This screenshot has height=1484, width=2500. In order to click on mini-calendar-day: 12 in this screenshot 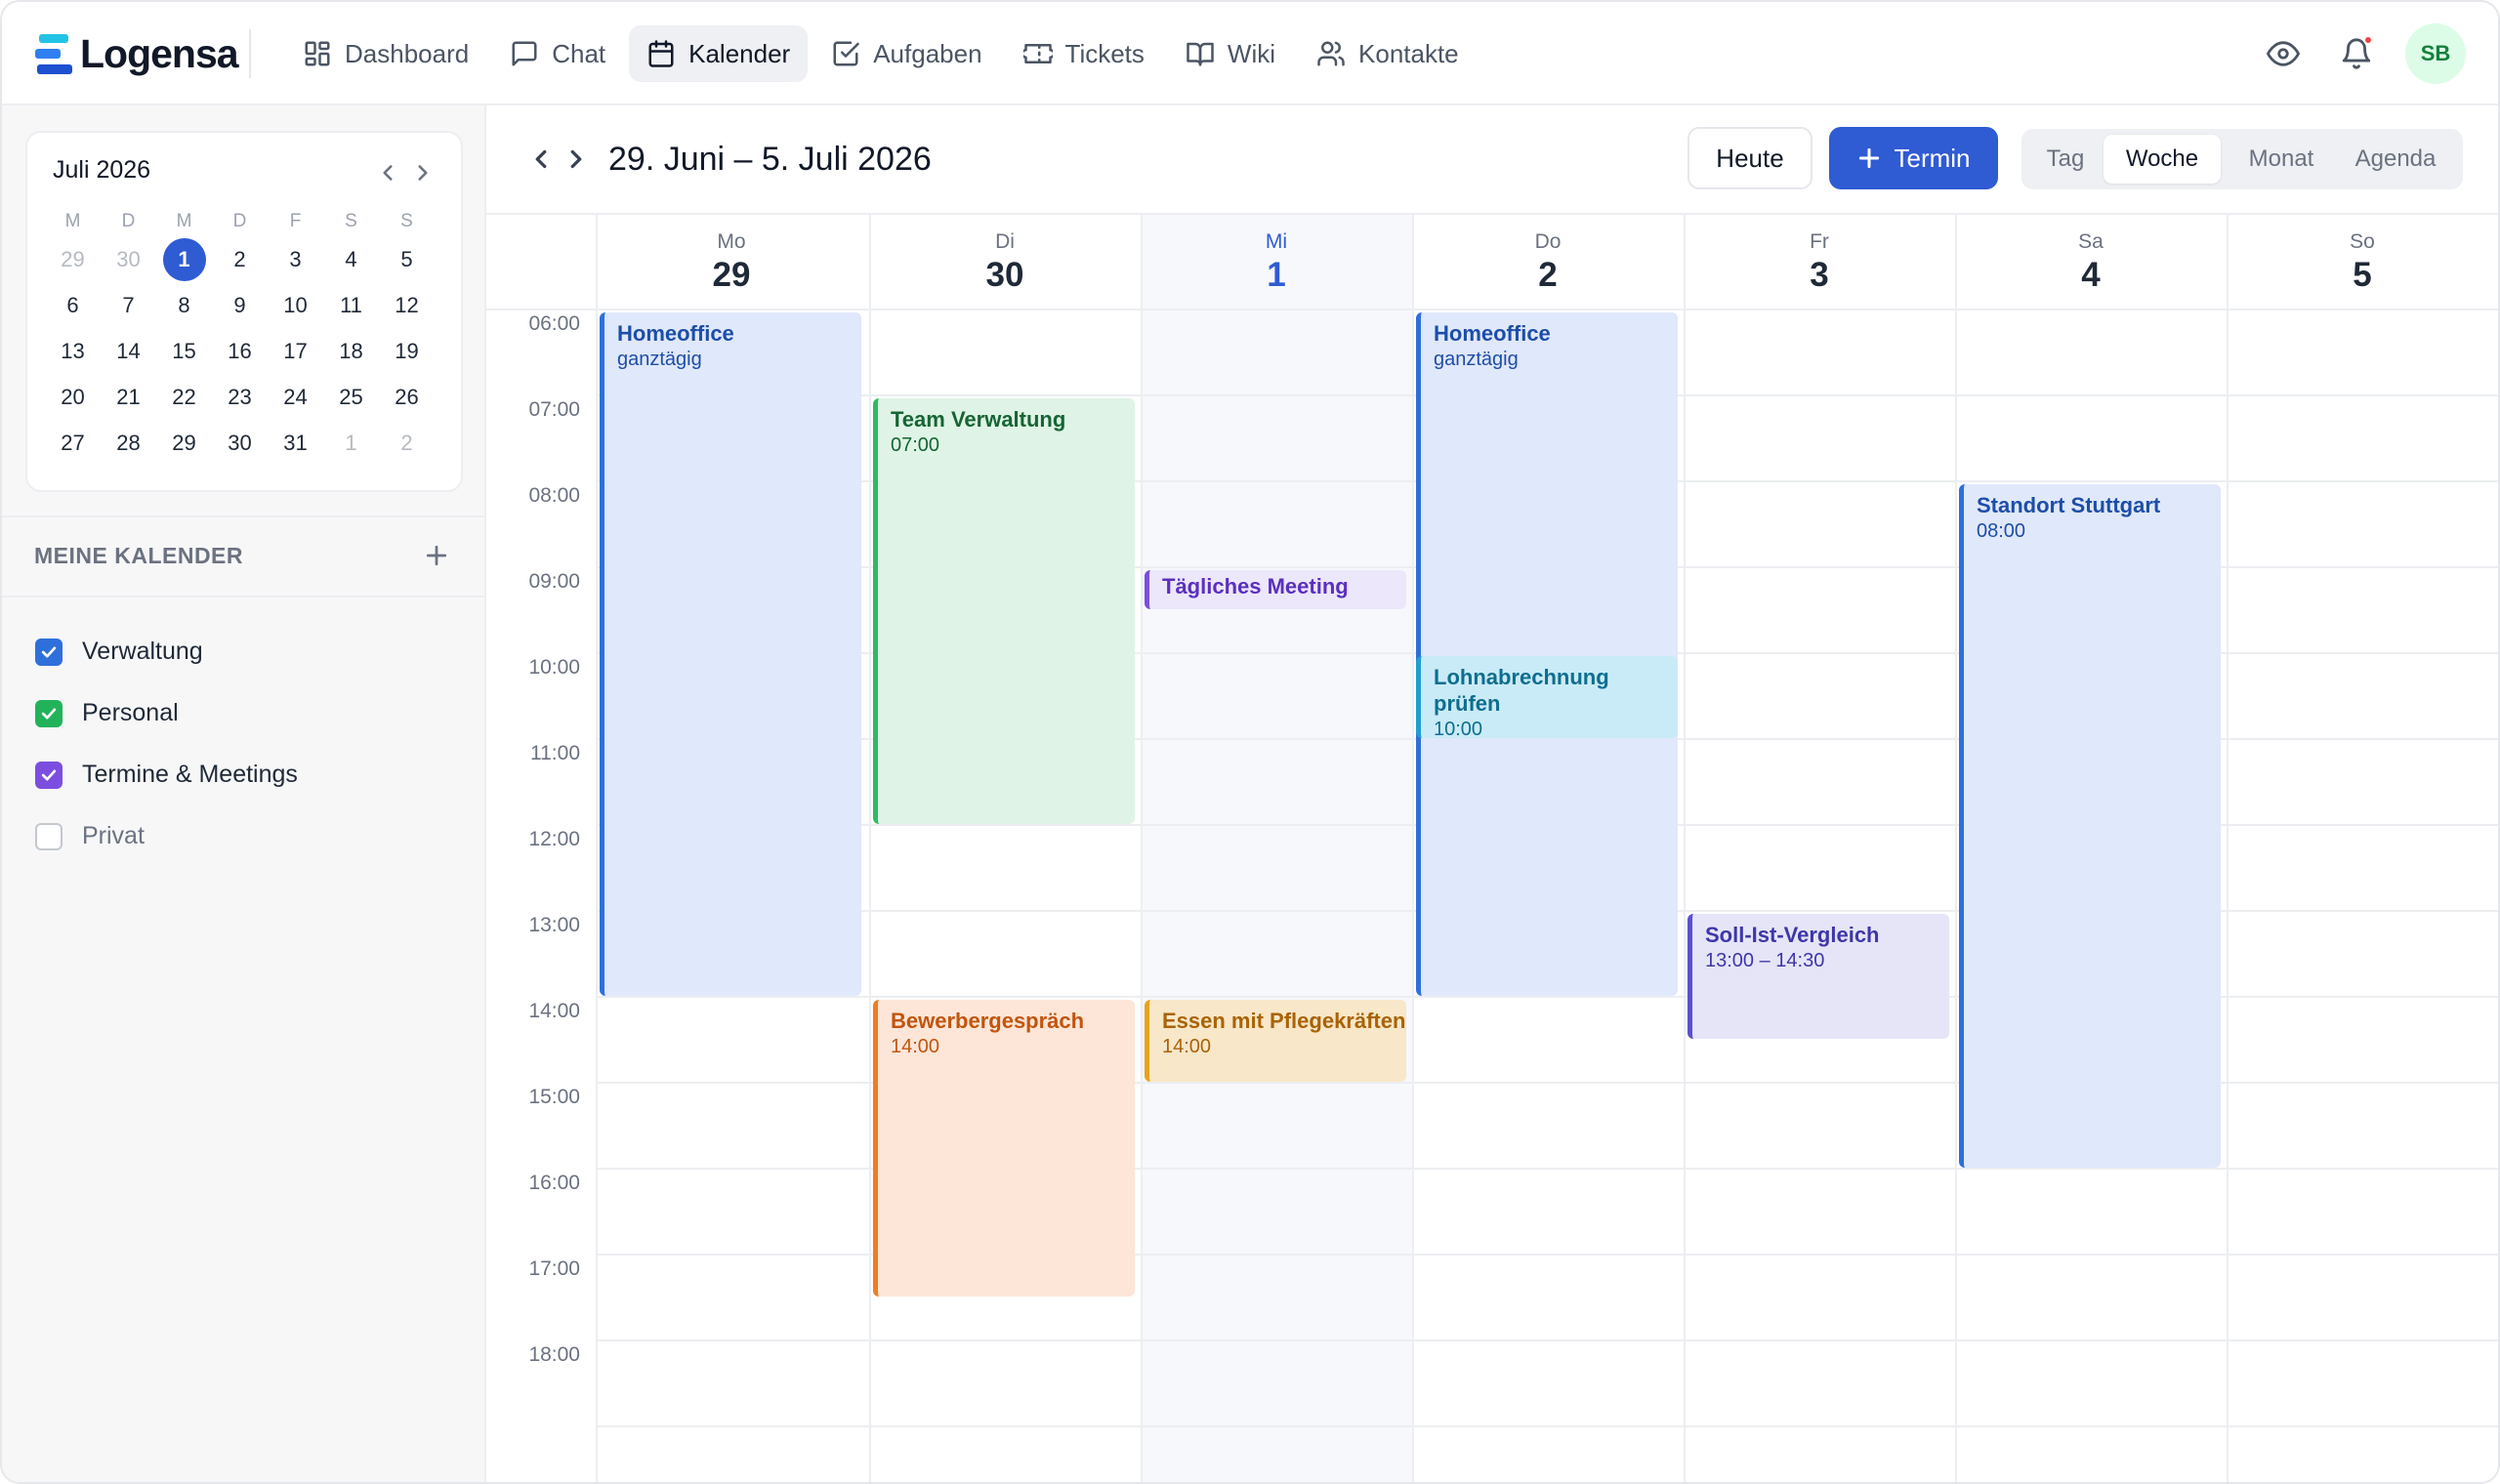, I will do `click(407, 305)`.